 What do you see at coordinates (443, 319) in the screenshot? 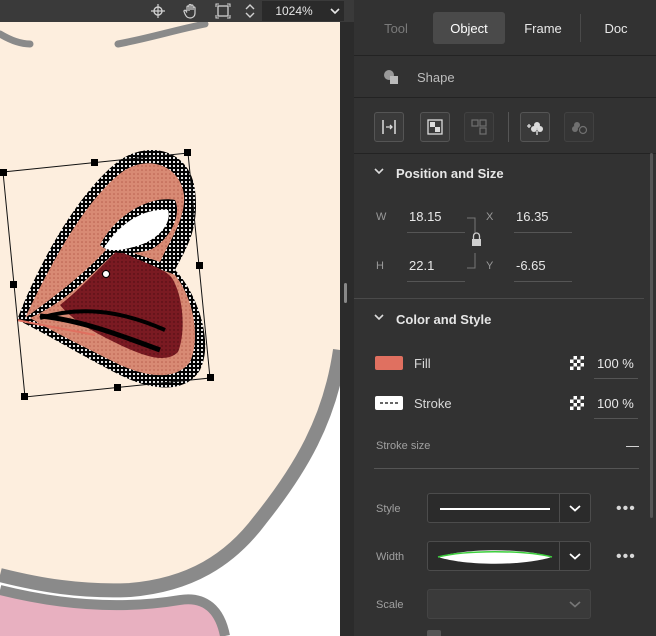
I see `color-style-title: Color and Style` at bounding box center [443, 319].